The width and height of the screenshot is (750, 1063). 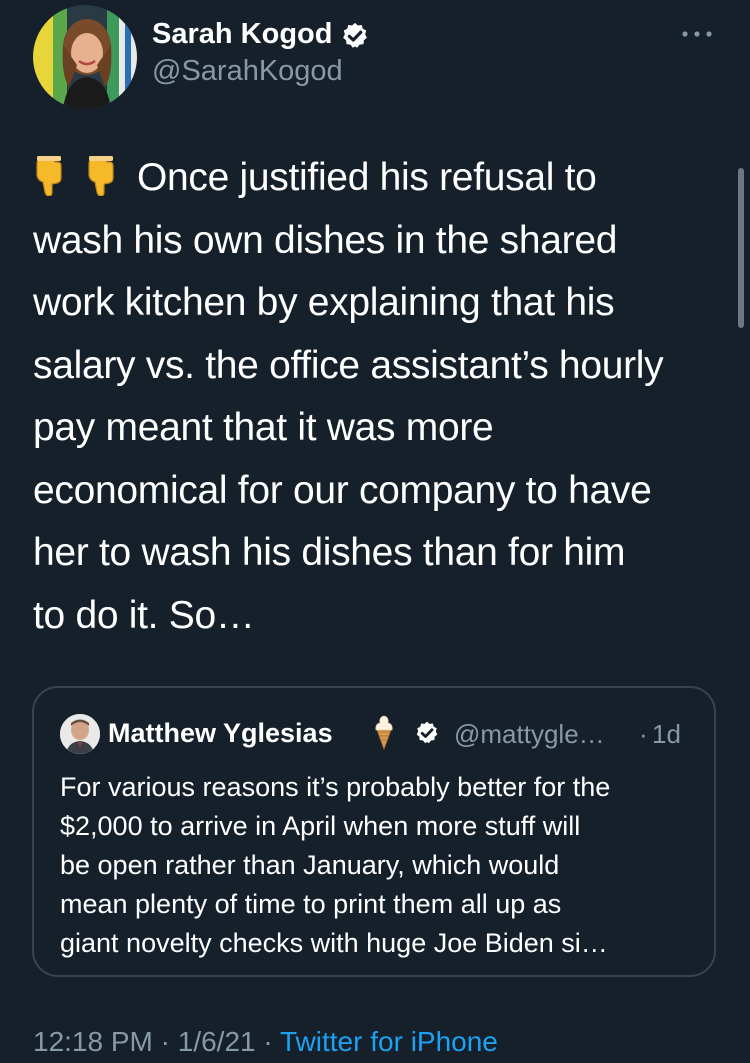 What do you see at coordinates (741, 248) in the screenshot?
I see `scrollbar` at bounding box center [741, 248].